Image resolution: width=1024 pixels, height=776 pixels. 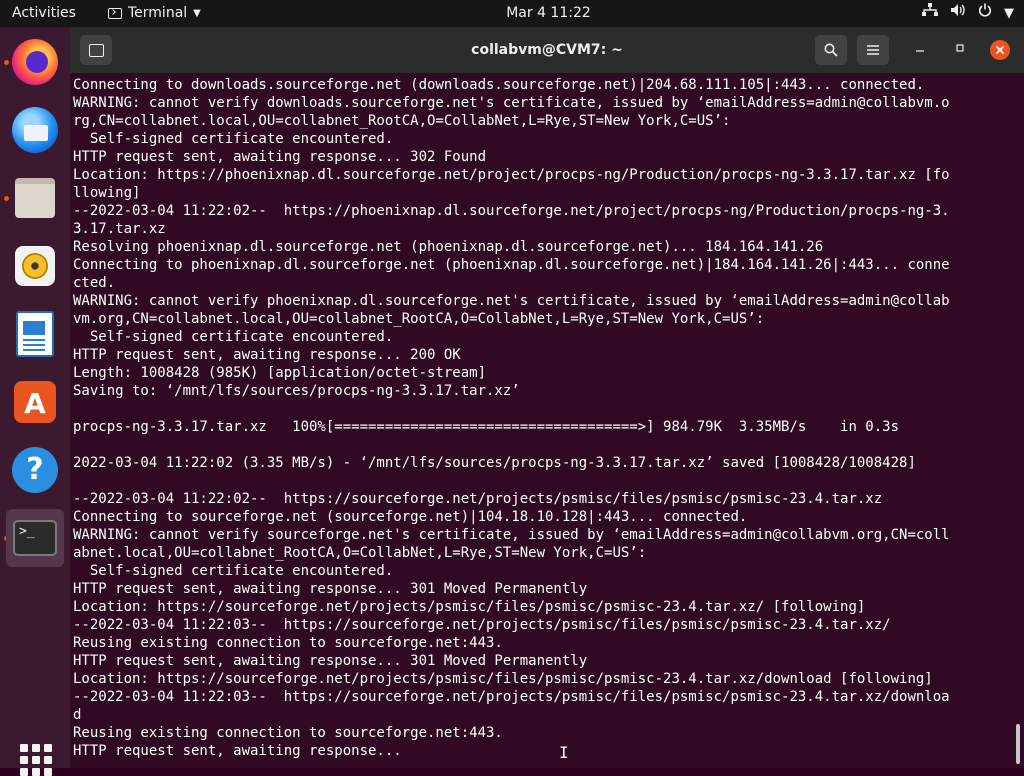 I want to click on hamburger-icon, so click(x=873, y=50).